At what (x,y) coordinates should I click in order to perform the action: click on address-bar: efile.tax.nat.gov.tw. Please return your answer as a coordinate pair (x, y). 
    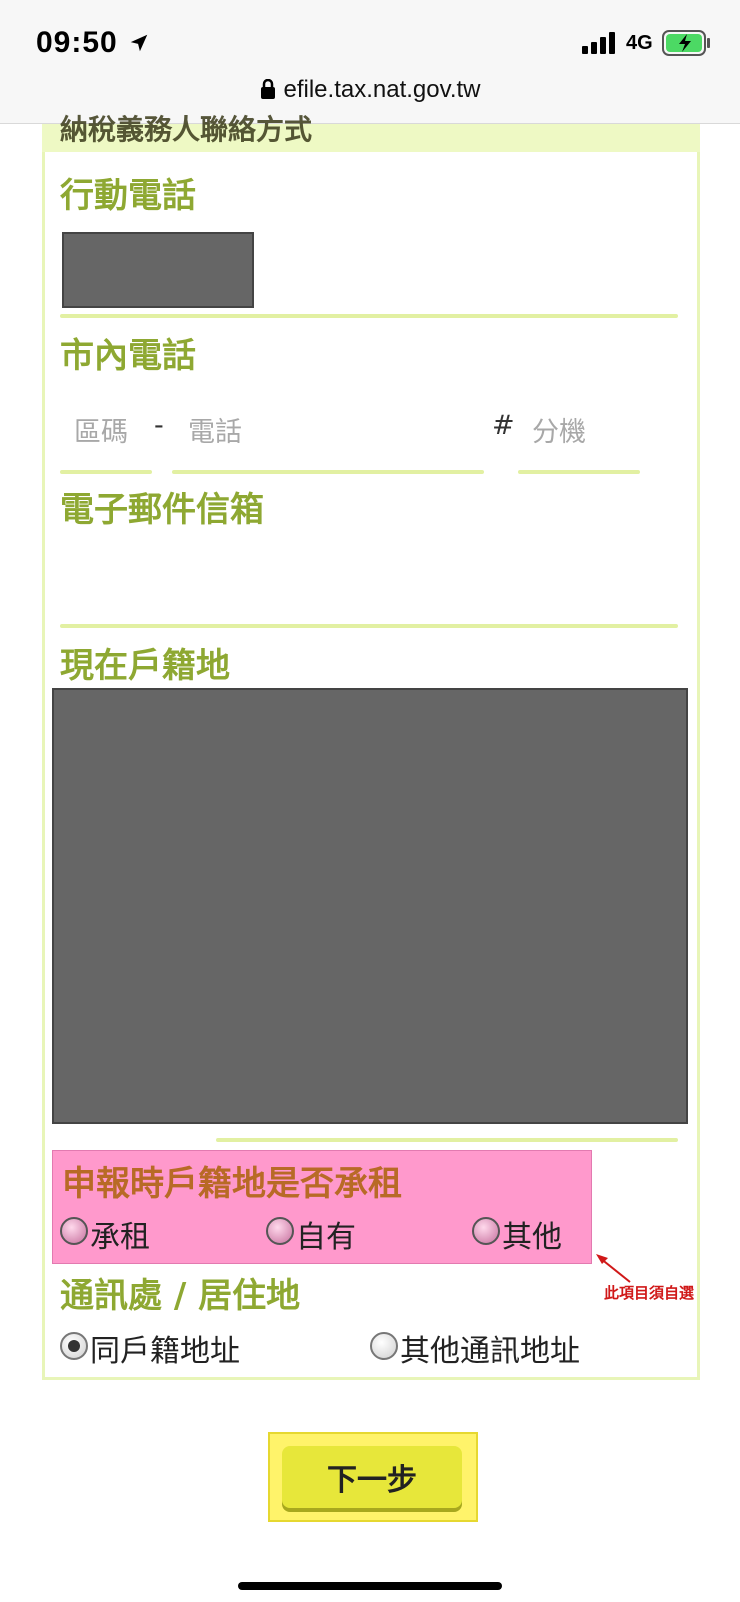
    Looking at the image, I should click on (370, 90).